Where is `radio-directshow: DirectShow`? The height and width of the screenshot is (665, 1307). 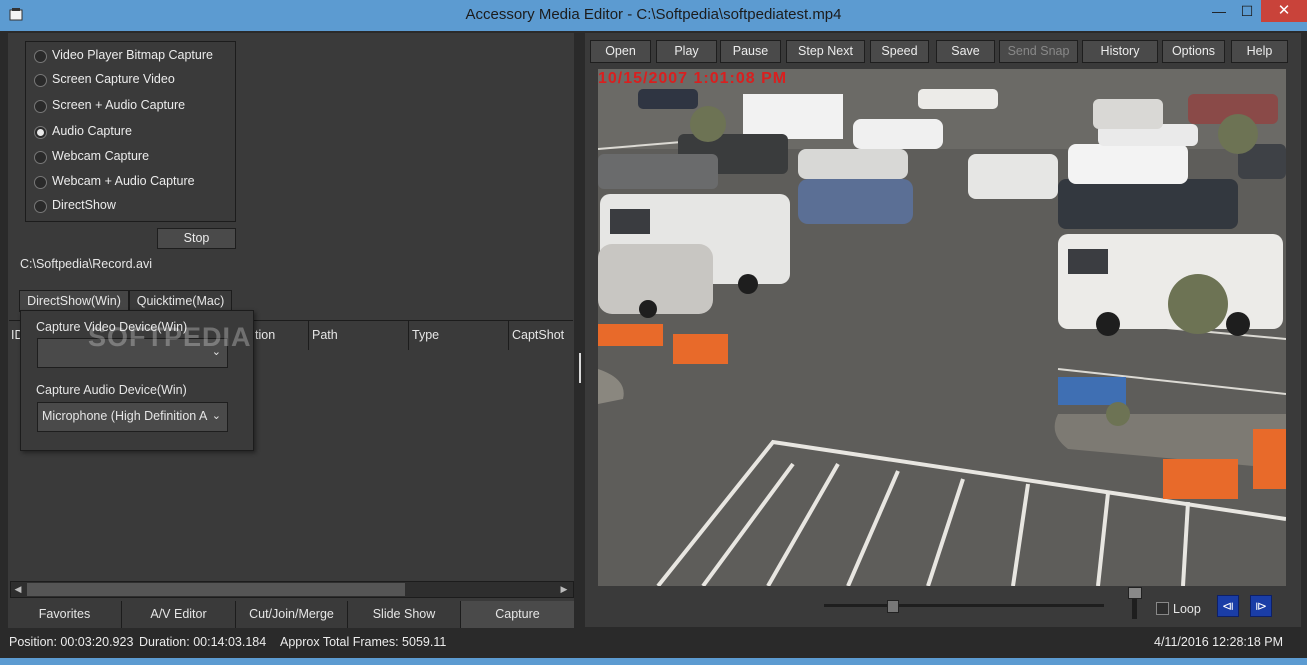 radio-directshow: DirectShow is located at coordinates (126, 206).